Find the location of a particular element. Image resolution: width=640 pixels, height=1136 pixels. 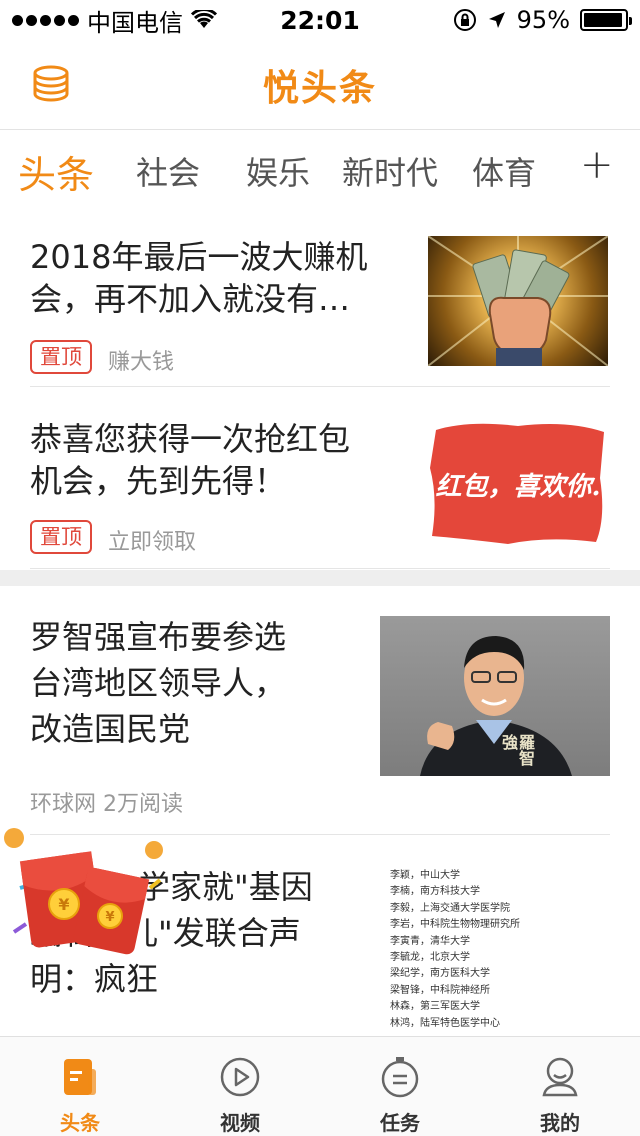

article-title: 罗智强宣布要参选 台湾地区领导人， 改造国民党 is located at coordinates (158, 683).